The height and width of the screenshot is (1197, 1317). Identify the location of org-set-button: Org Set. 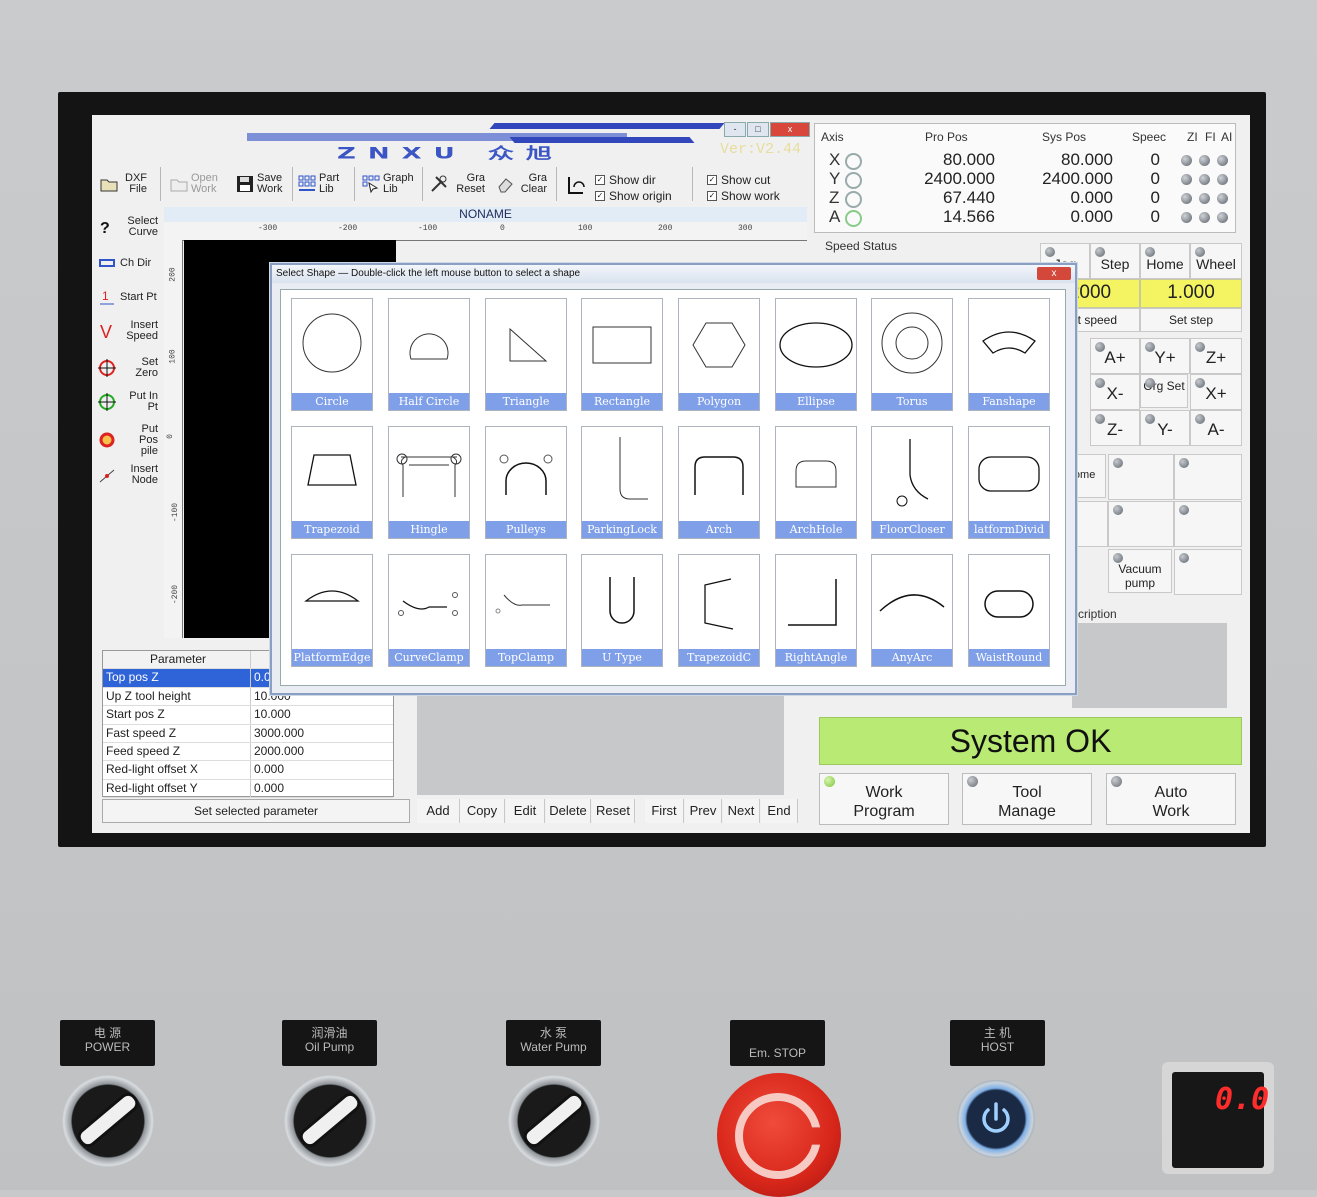
(1164, 391).